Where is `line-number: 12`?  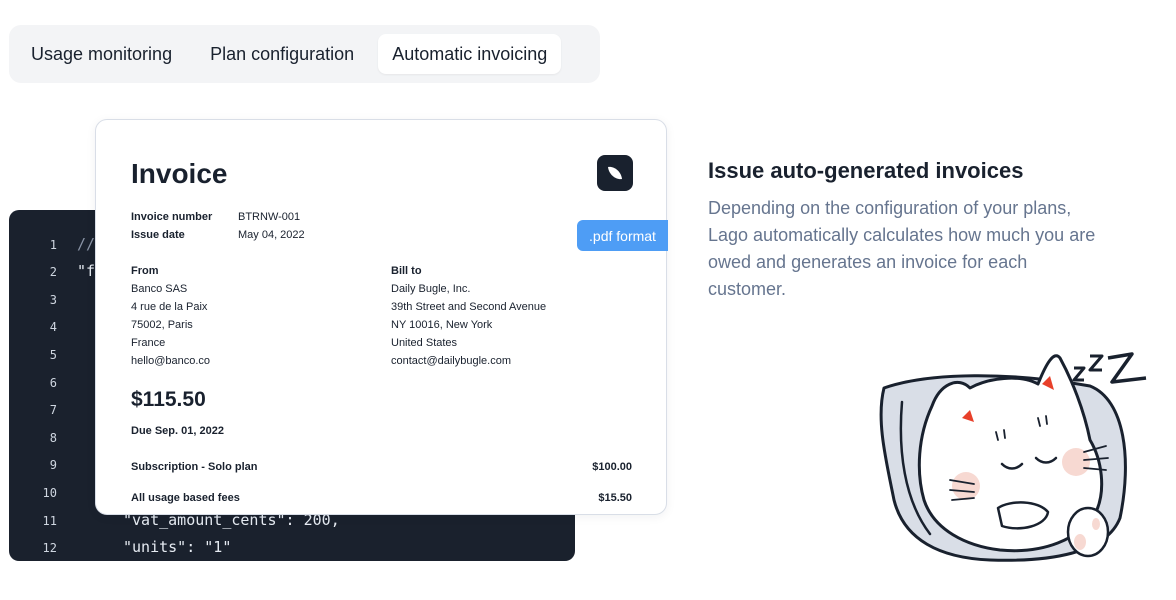 line-number: 12 is located at coordinates (49, 548).